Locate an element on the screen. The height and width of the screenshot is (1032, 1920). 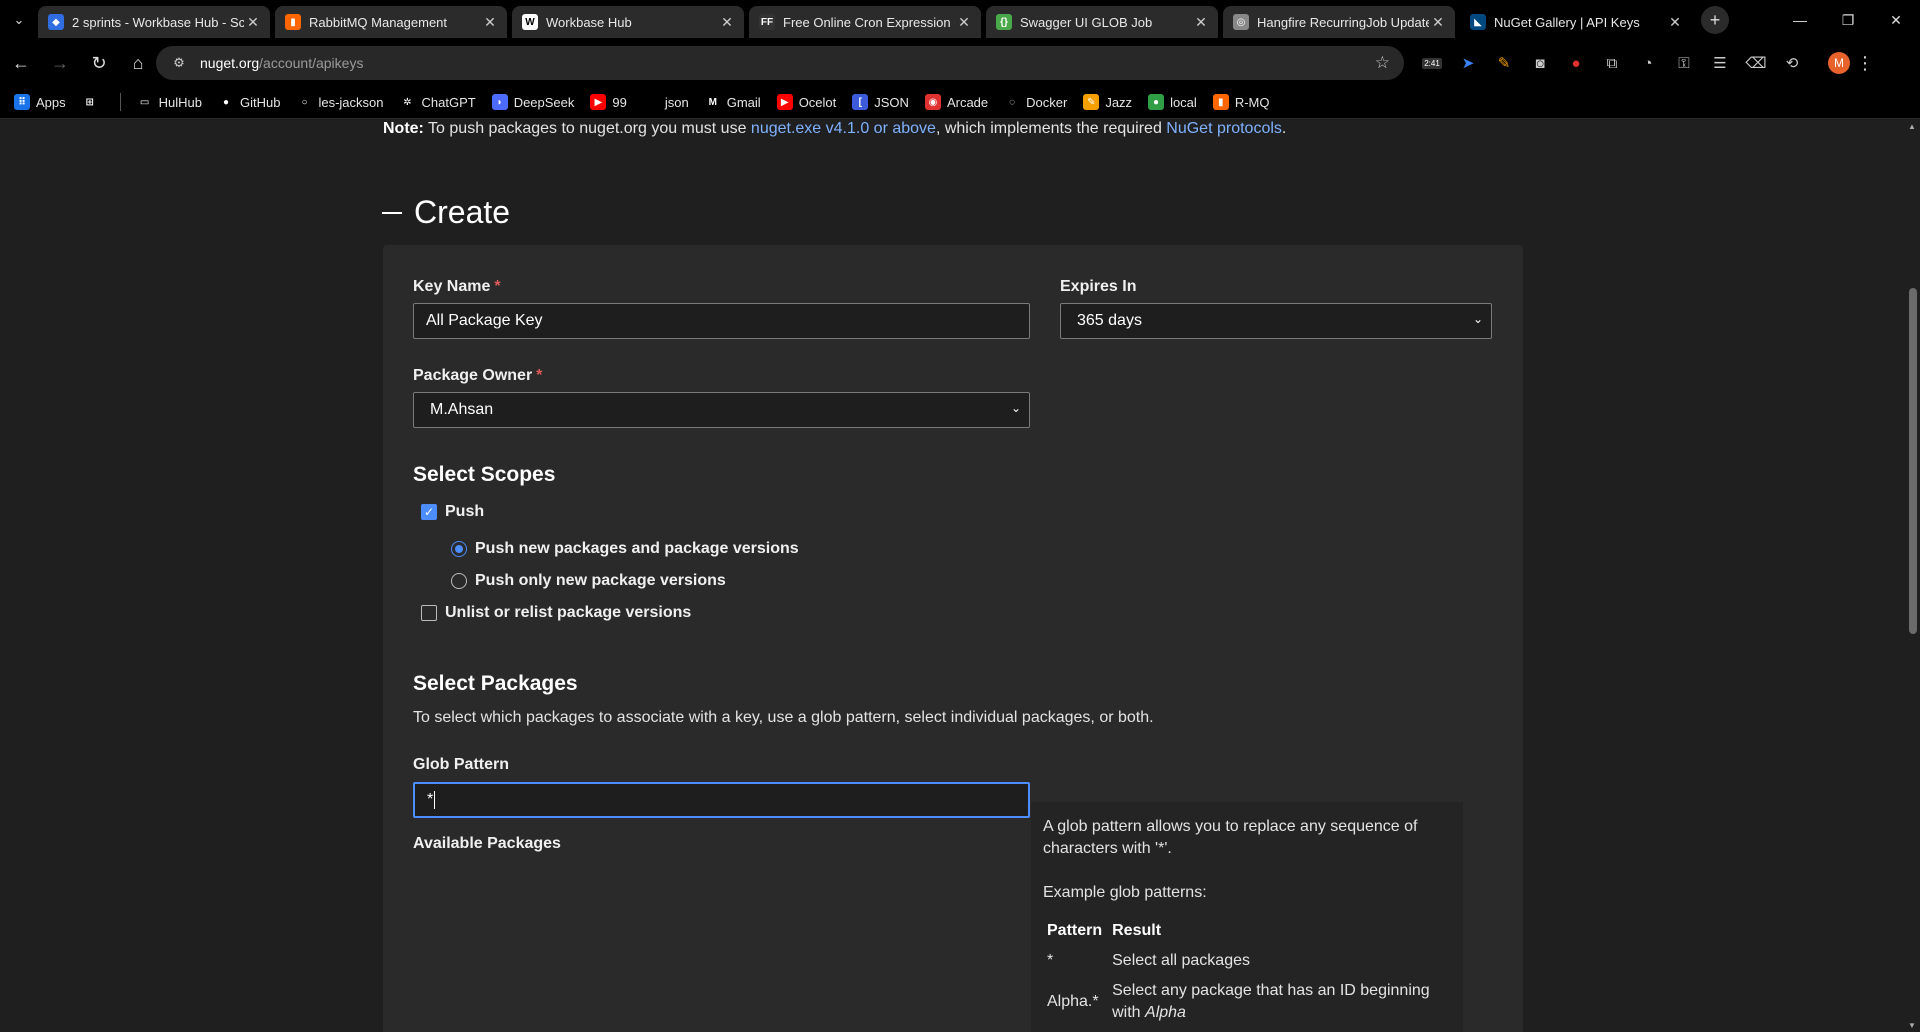
bookmark-icon: ○ is located at coordinates (304, 102).